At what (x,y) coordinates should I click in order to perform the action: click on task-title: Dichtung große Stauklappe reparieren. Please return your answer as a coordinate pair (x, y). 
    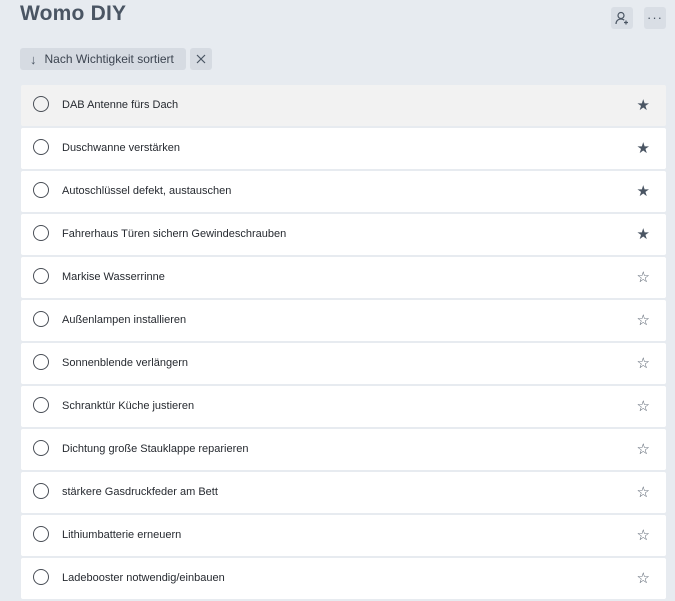
    Looking at the image, I should click on (155, 449).